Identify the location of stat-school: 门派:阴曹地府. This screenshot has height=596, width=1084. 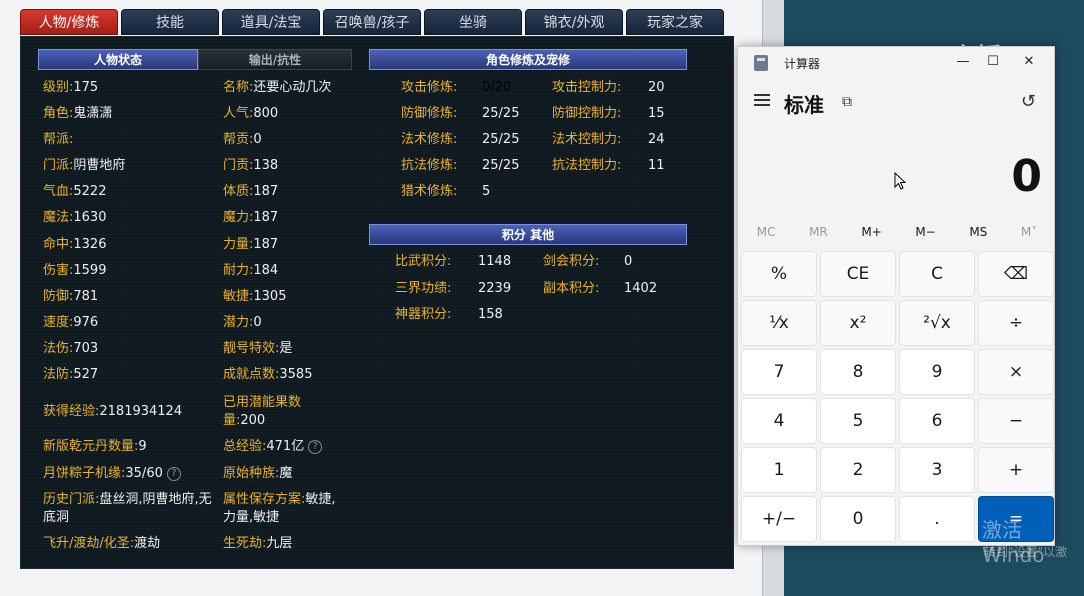
(84, 165).